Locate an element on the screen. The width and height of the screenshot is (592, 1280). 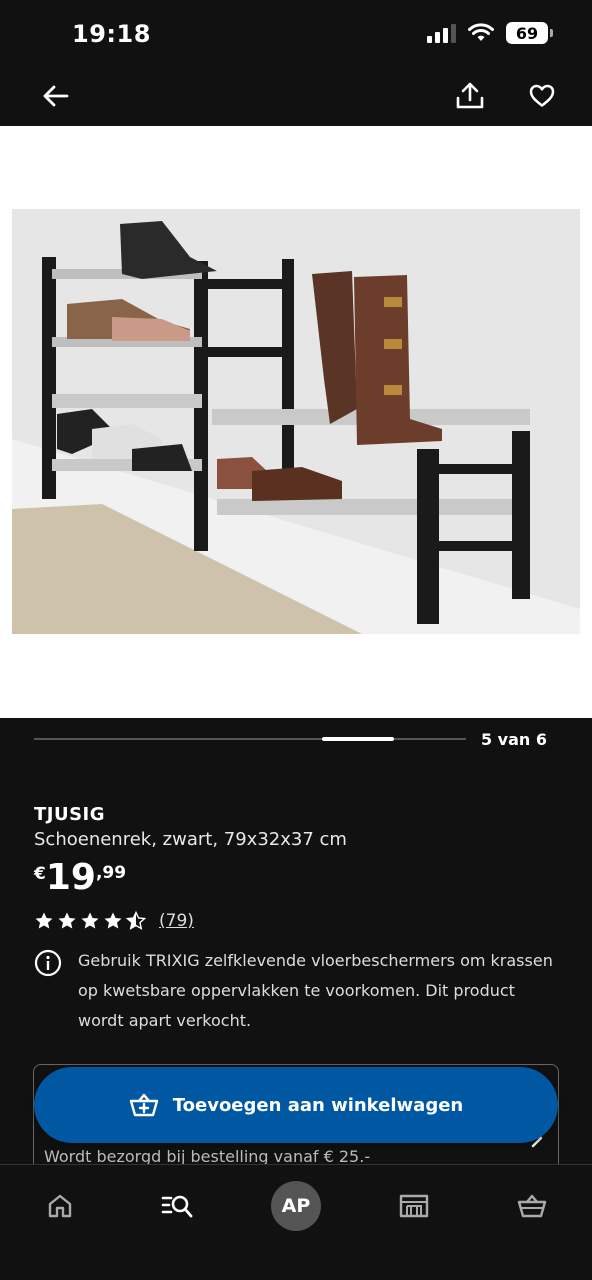
tab-home is located at coordinates (60, 1206).